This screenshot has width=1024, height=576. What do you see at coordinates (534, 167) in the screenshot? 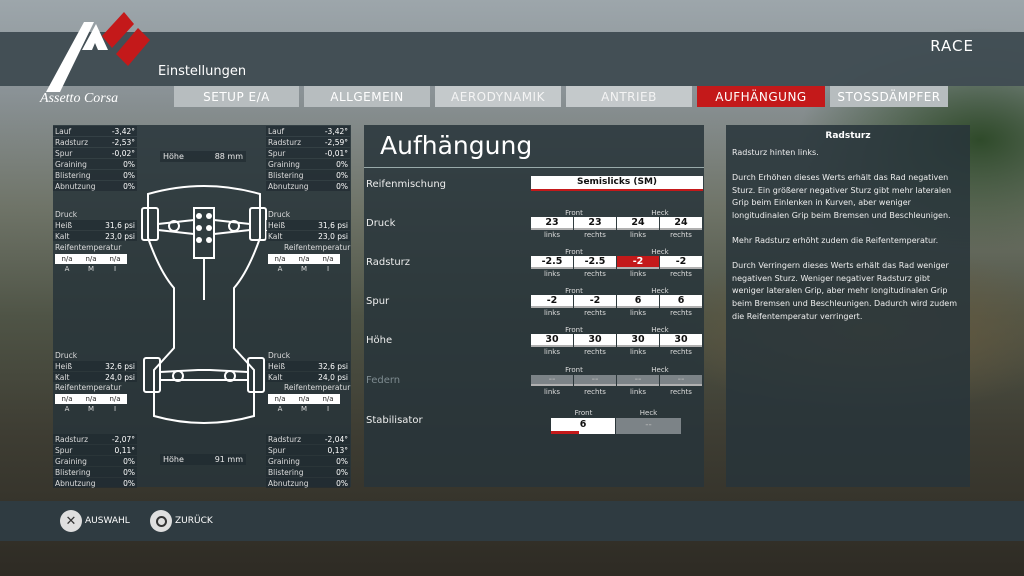
I see `divider` at bounding box center [534, 167].